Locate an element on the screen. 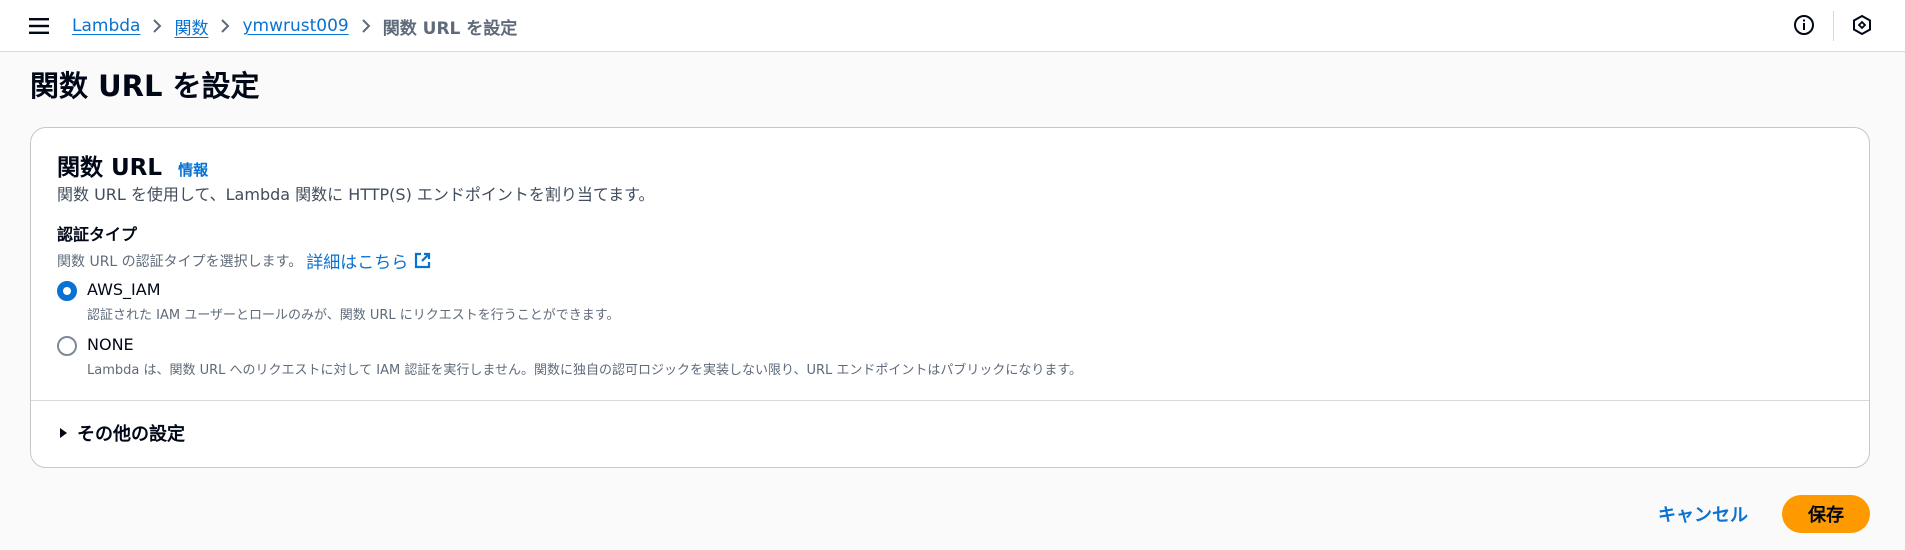 The height and width of the screenshot is (550, 1905). breadcrumb-function-name: ymwrust009 is located at coordinates (295, 26).